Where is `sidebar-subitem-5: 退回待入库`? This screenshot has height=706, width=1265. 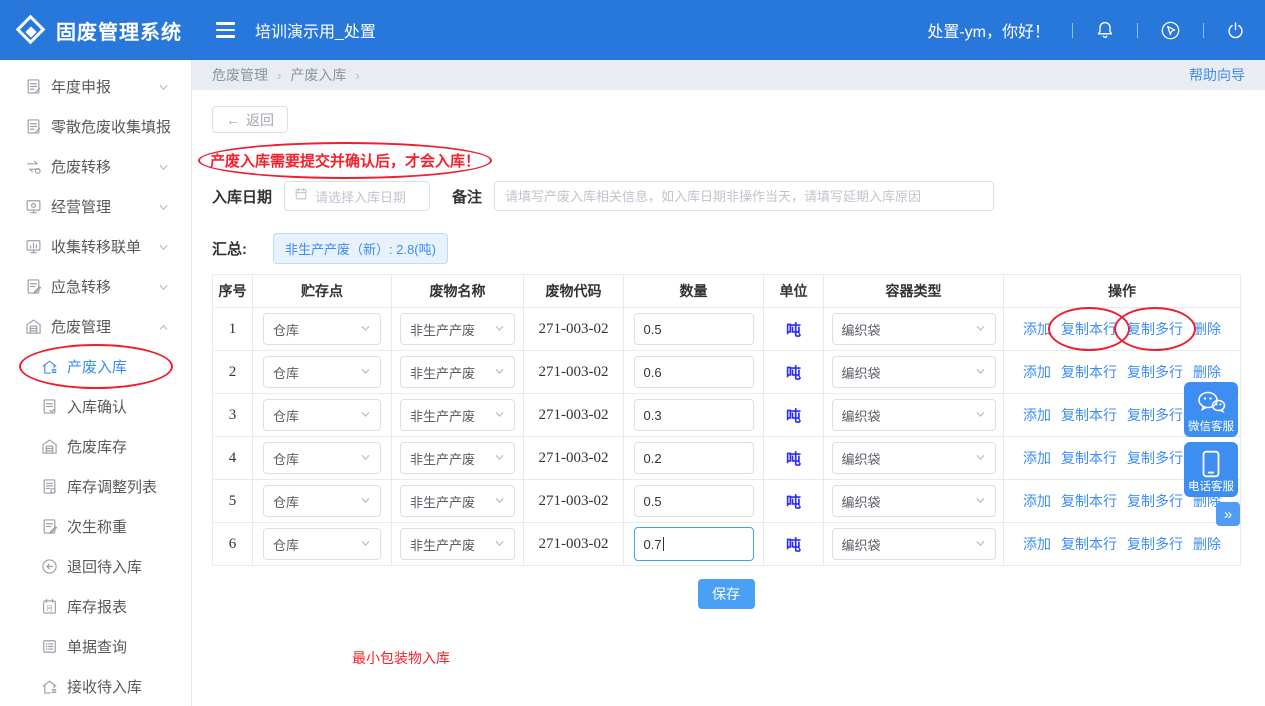 sidebar-subitem-5: 退回待入库 is located at coordinates (95, 566).